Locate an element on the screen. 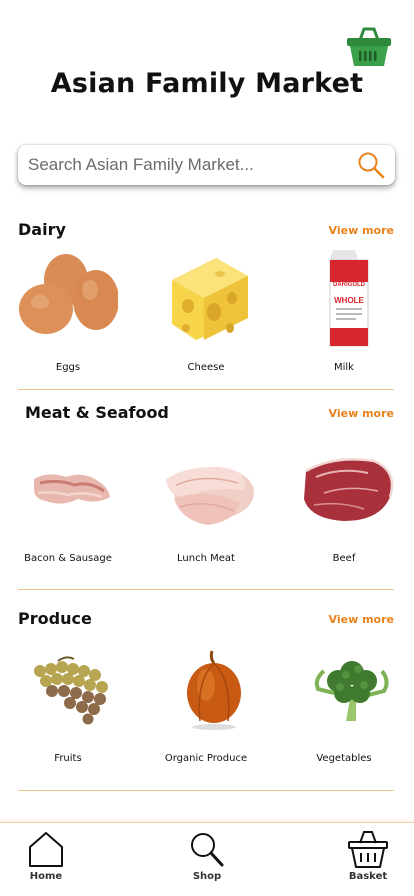 This screenshot has width=414, height=896. bottom-nav: Home Shop Basket is located at coordinates (207, 859).